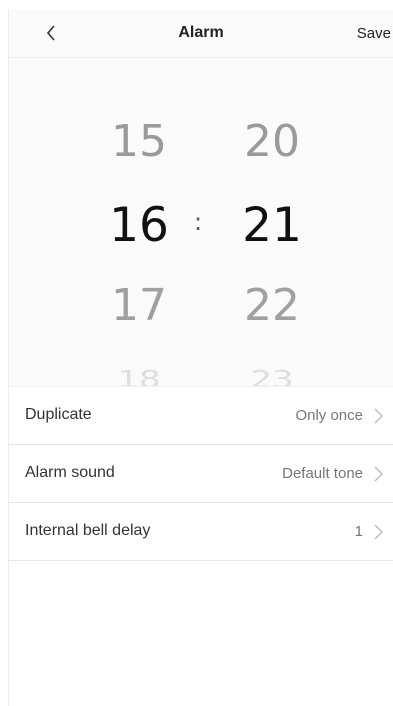  What do you see at coordinates (88, 530) in the screenshot?
I see `settings-row-label: Internal bell delay` at bounding box center [88, 530].